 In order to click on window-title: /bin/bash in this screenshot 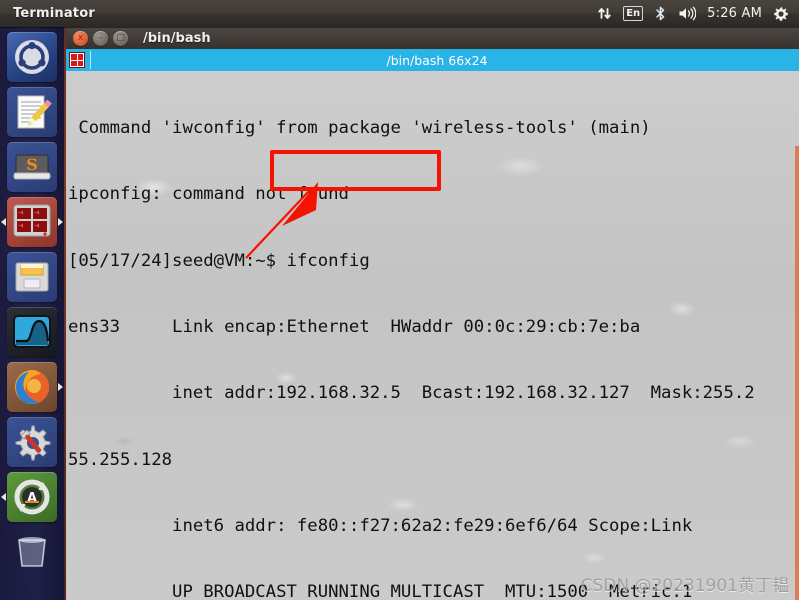, I will do `click(177, 38)`.